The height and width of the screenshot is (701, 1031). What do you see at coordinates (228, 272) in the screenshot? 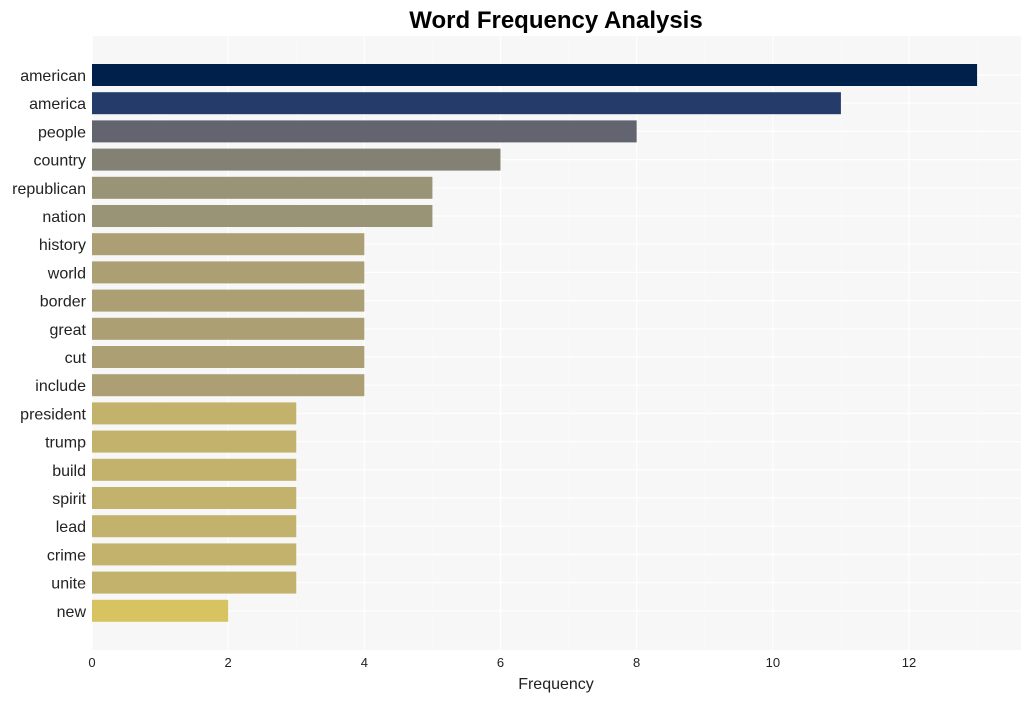
I see `bar-world` at bounding box center [228, 272].